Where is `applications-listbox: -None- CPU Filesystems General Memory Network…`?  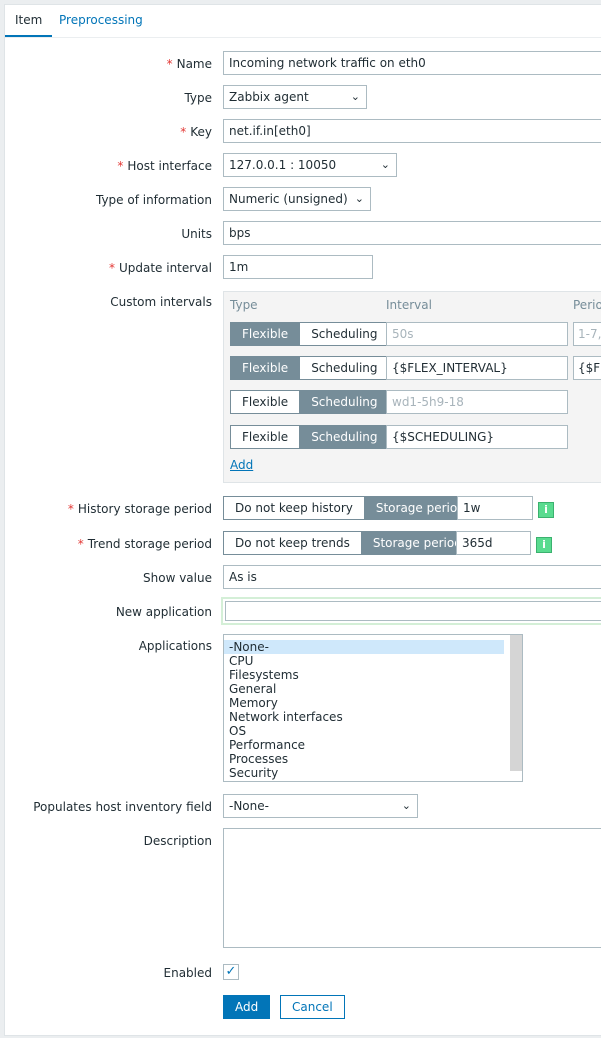
applications-listbox: -None- CPU Filesystems General Memory Network… is located at coordinates (373, 708).